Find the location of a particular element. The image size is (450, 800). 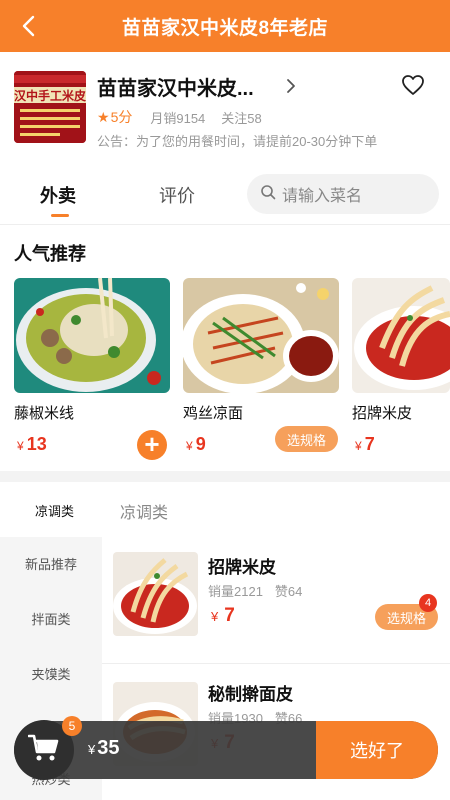

popular-item-price: ¥9 is located at coordinates (196, 444).